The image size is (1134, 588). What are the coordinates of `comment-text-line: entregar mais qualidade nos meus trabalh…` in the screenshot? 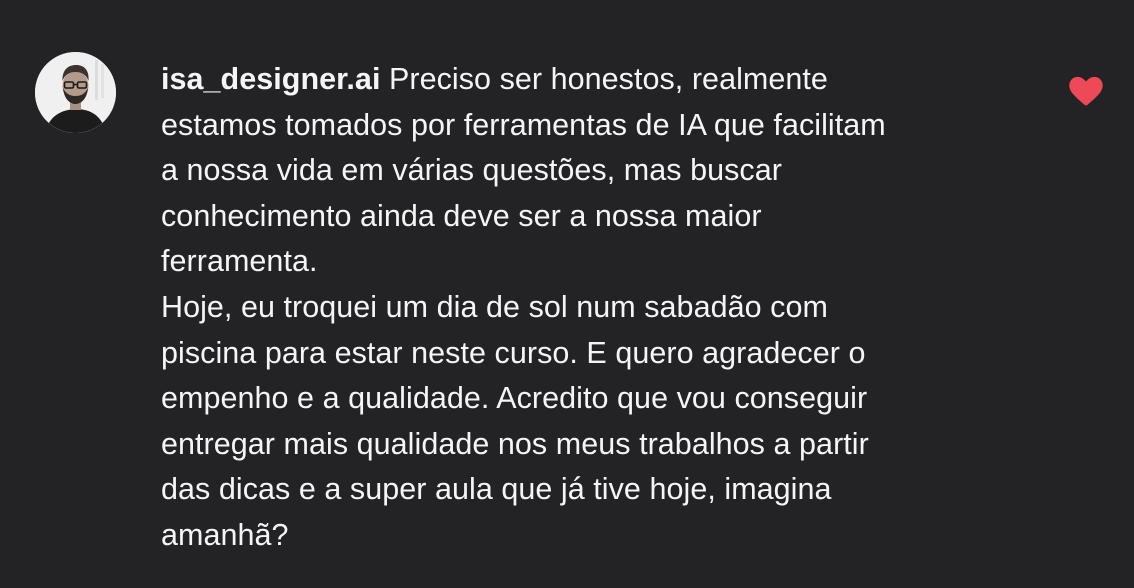 It's located at (515, 443).